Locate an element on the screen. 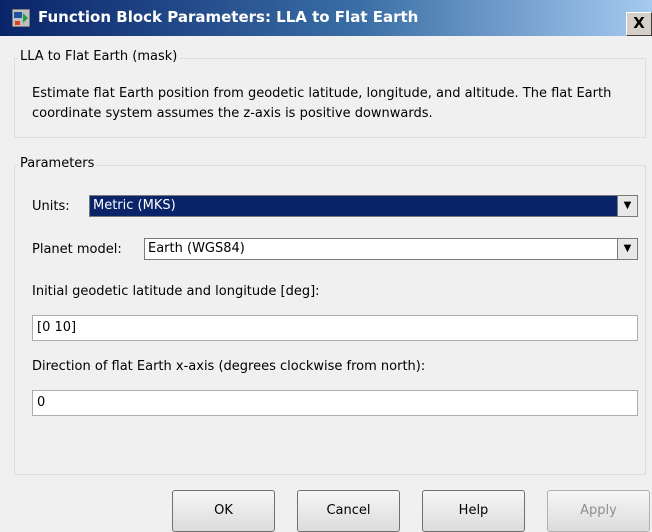  close-button: X is located at coordinates (639, 24).